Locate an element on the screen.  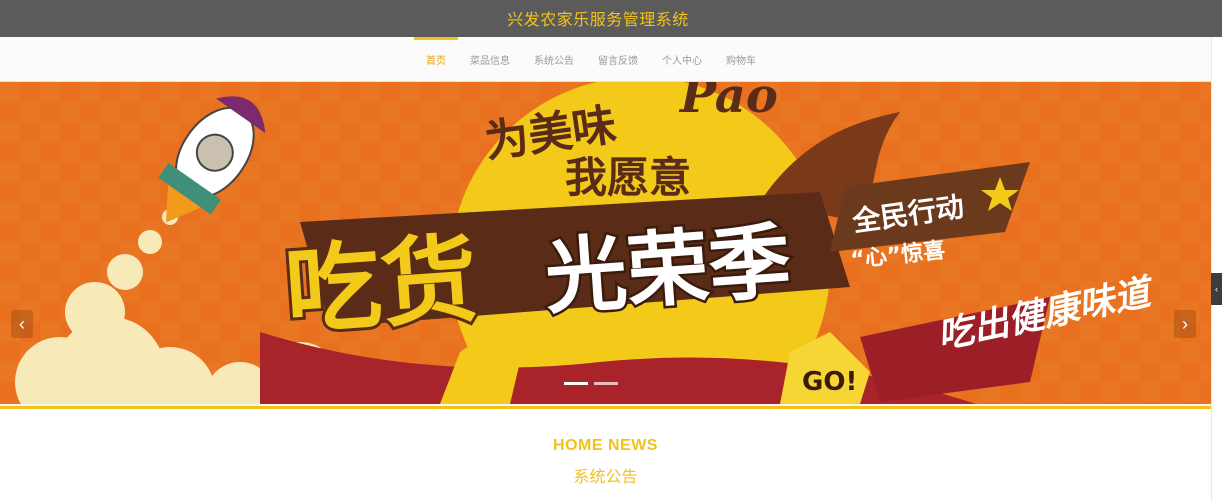
carousel-indicators is located at coordinates (591, 383).